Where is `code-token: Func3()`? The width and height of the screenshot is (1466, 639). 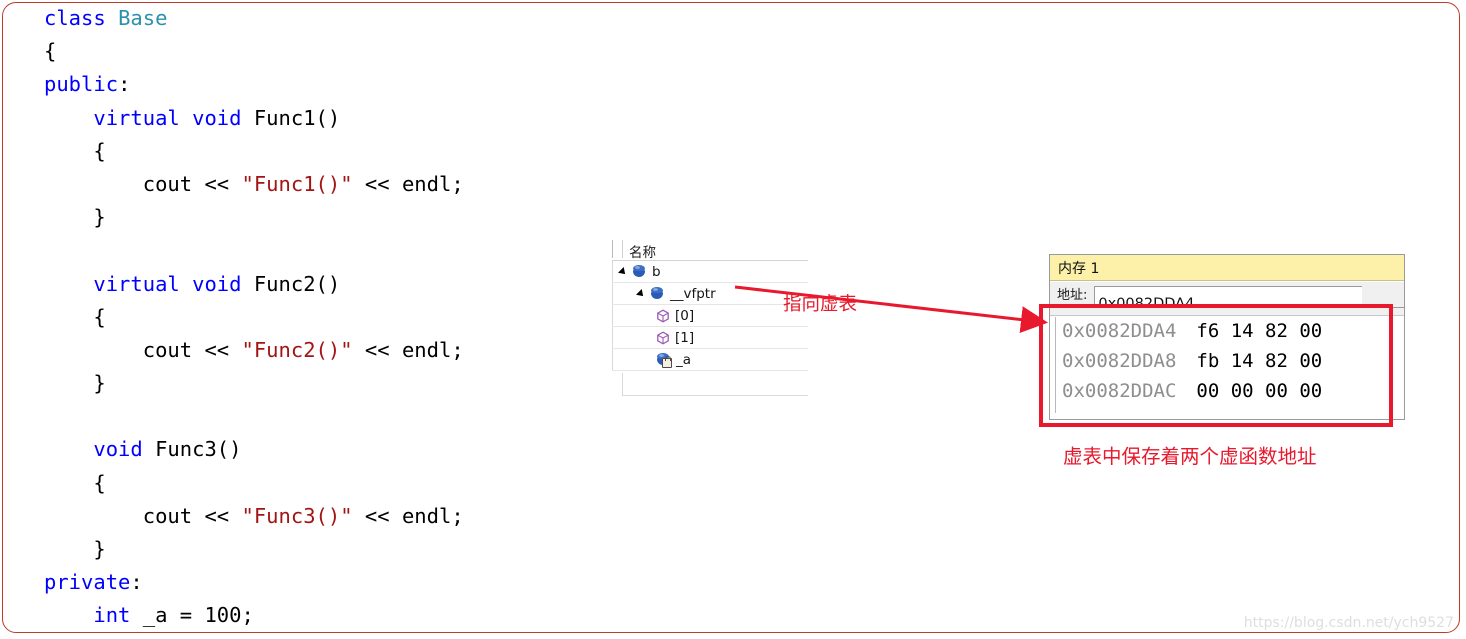 code-token: Func3() is located at coordinates (198, 449).